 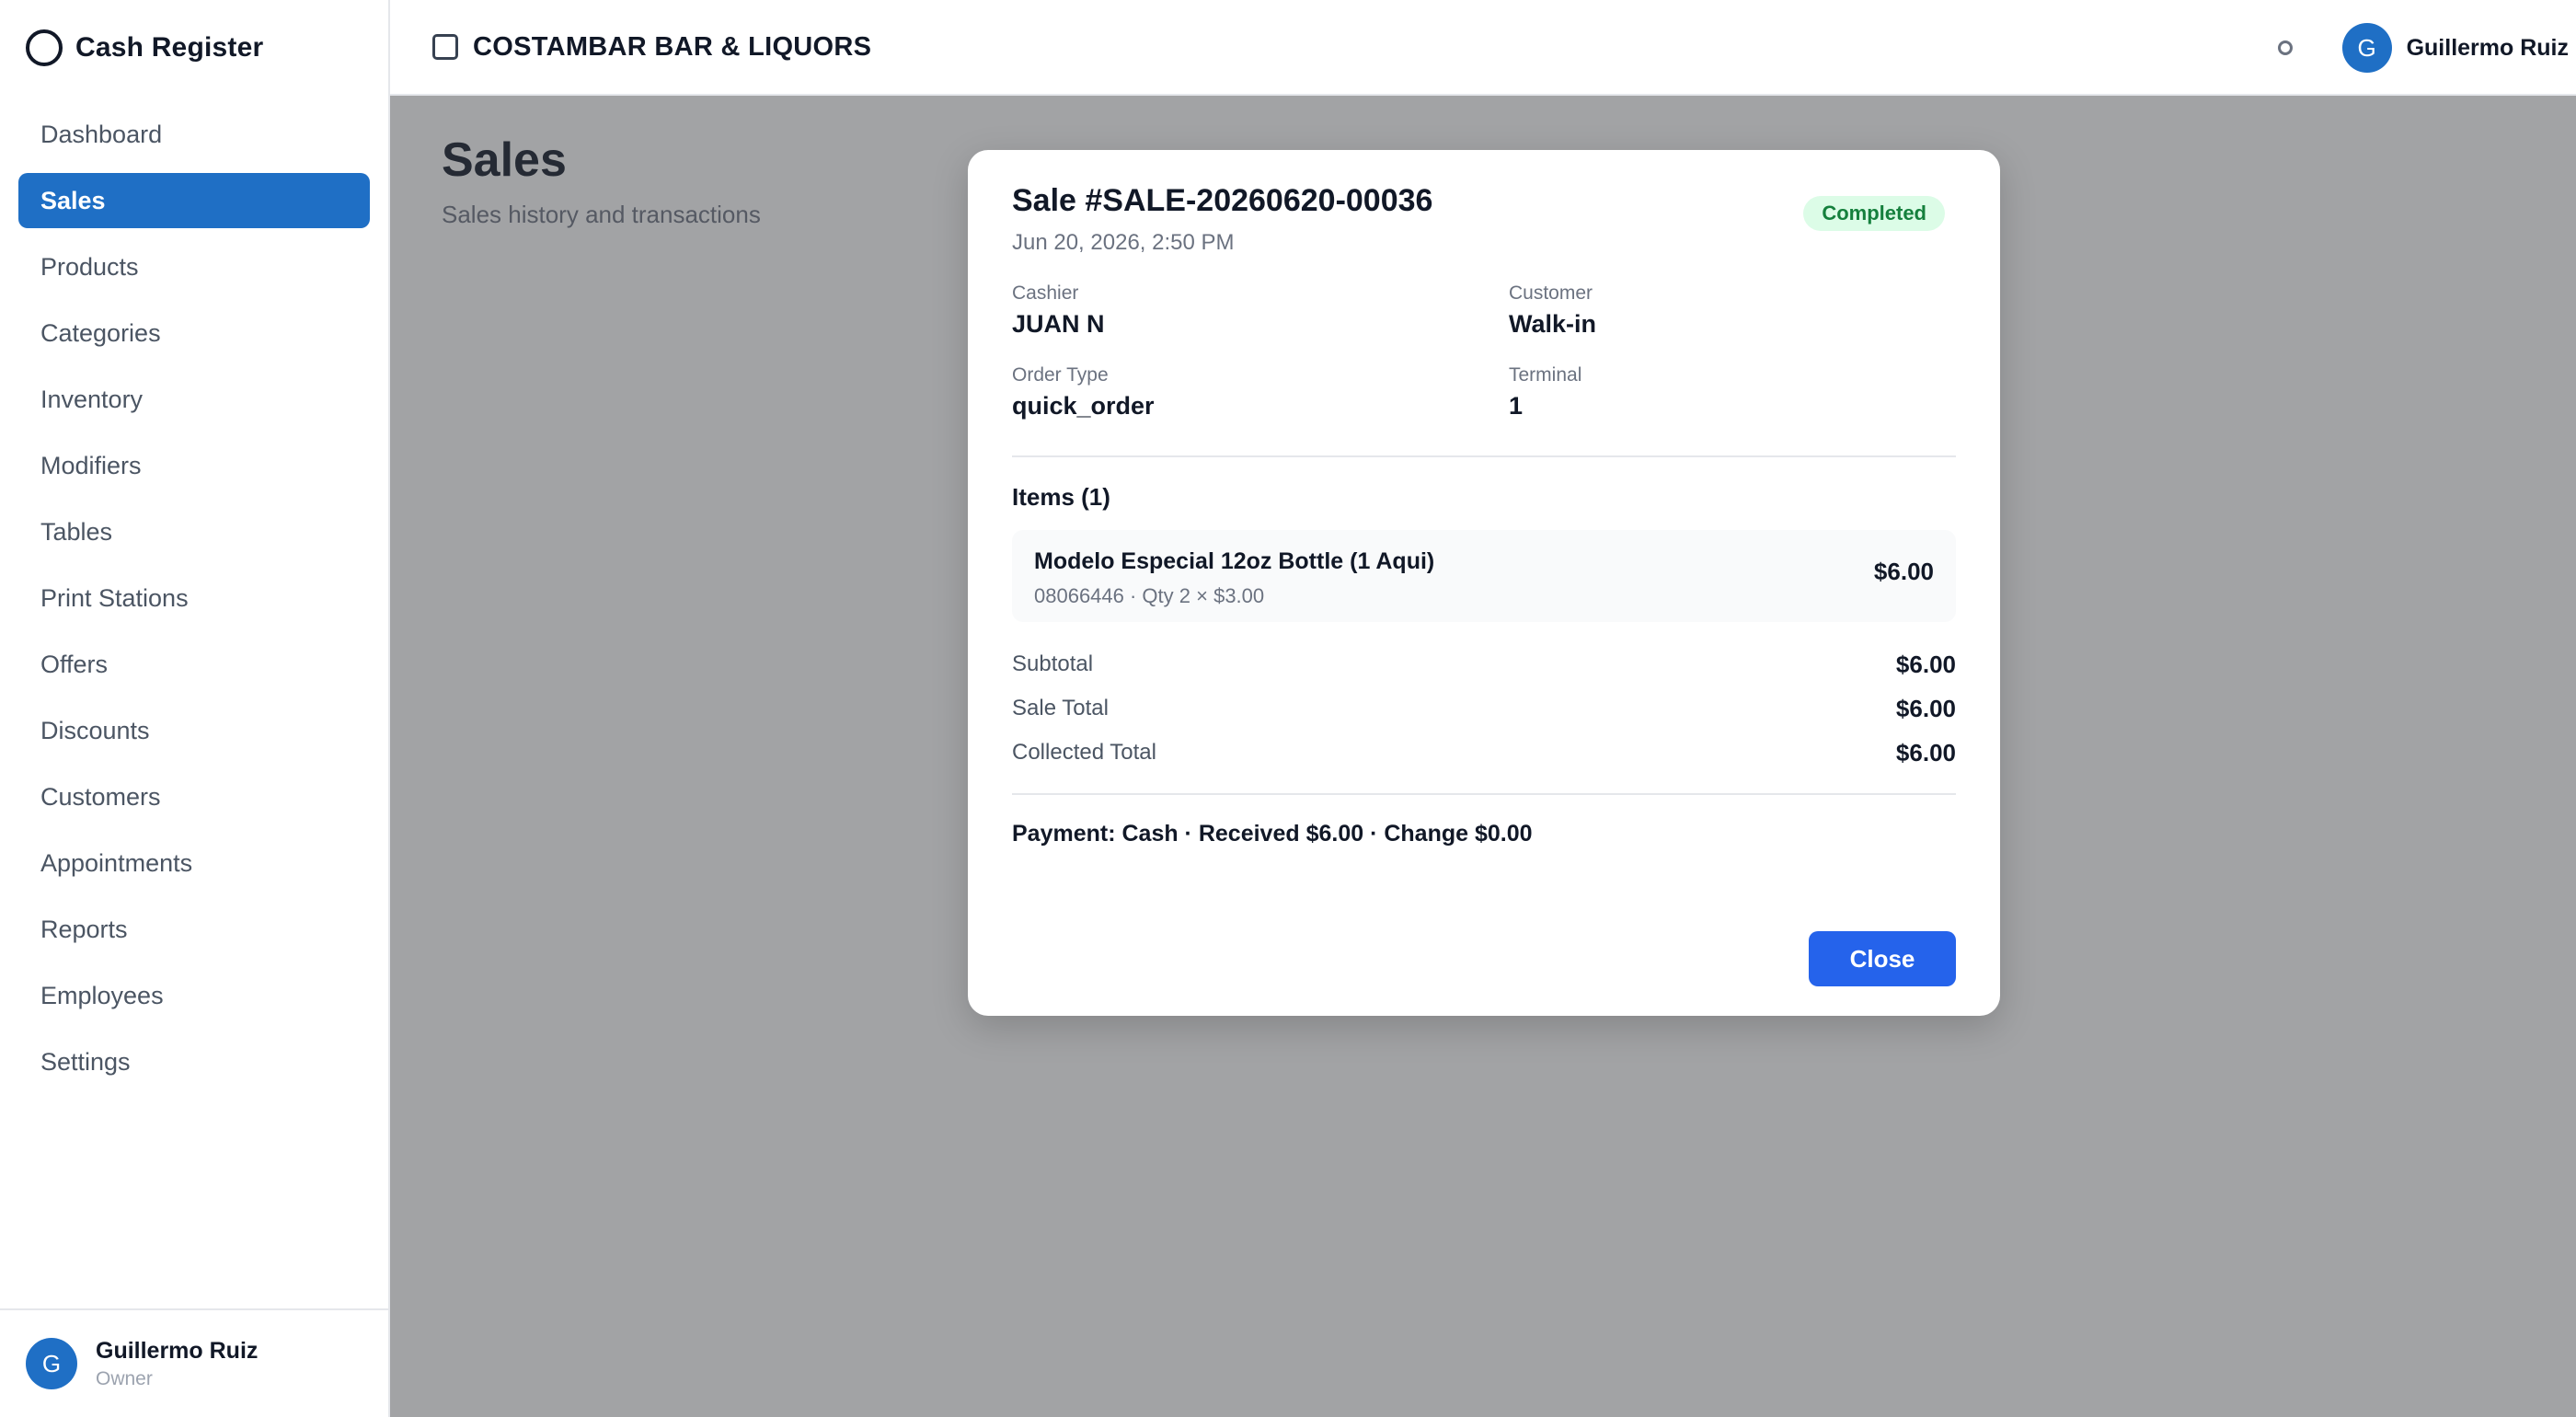 I want to click on status-dot-icon, so click(x=2285, y=48).